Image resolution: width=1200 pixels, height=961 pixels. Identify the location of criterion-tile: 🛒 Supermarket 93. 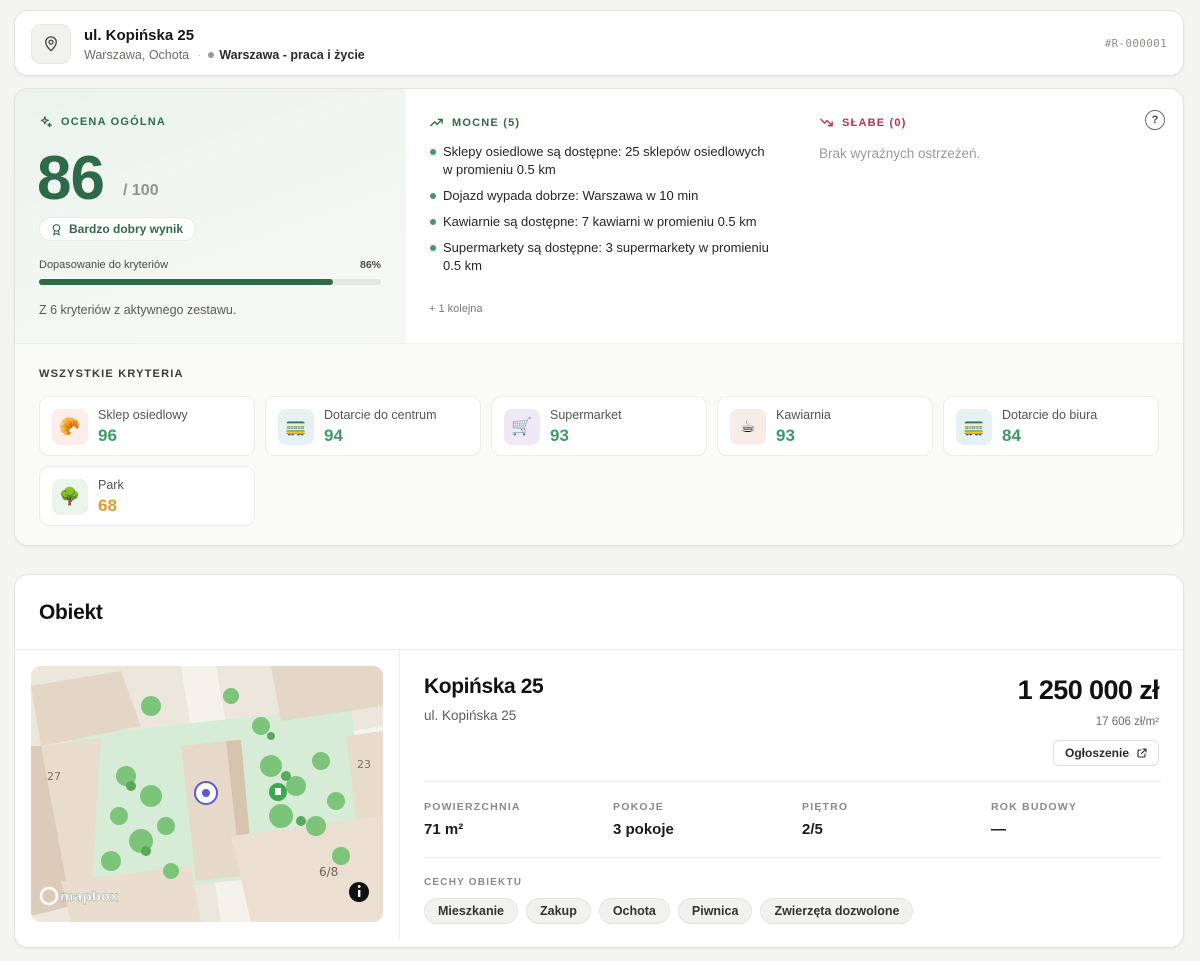
(599, 426).